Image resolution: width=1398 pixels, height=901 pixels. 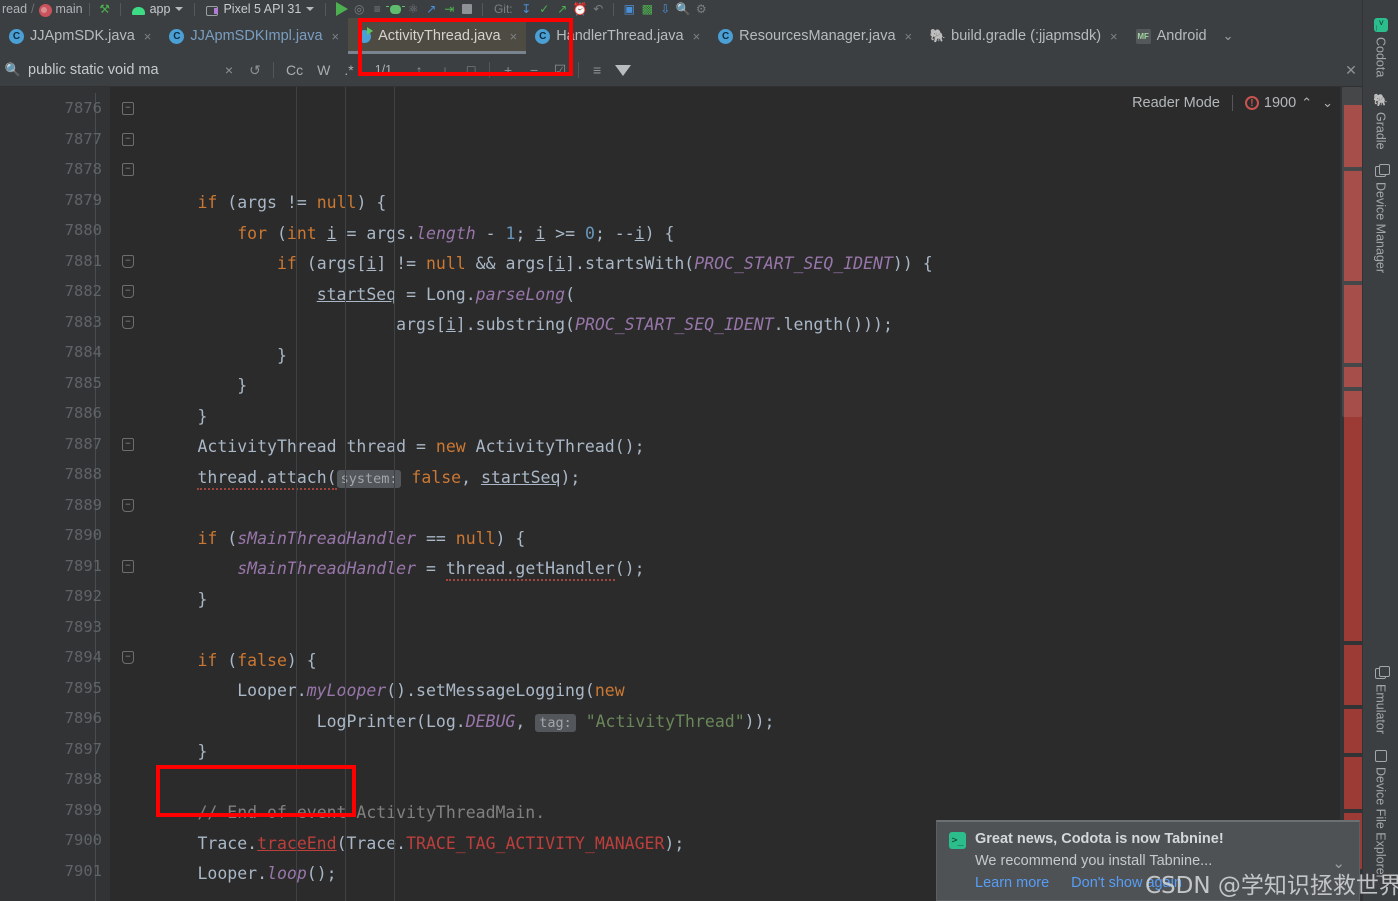 What do you see at coordinates (758, 691) in the screenshot?
I see `code-line: Looper.myLooper().setMessageLogging(new` at bounding box center [758, 691].